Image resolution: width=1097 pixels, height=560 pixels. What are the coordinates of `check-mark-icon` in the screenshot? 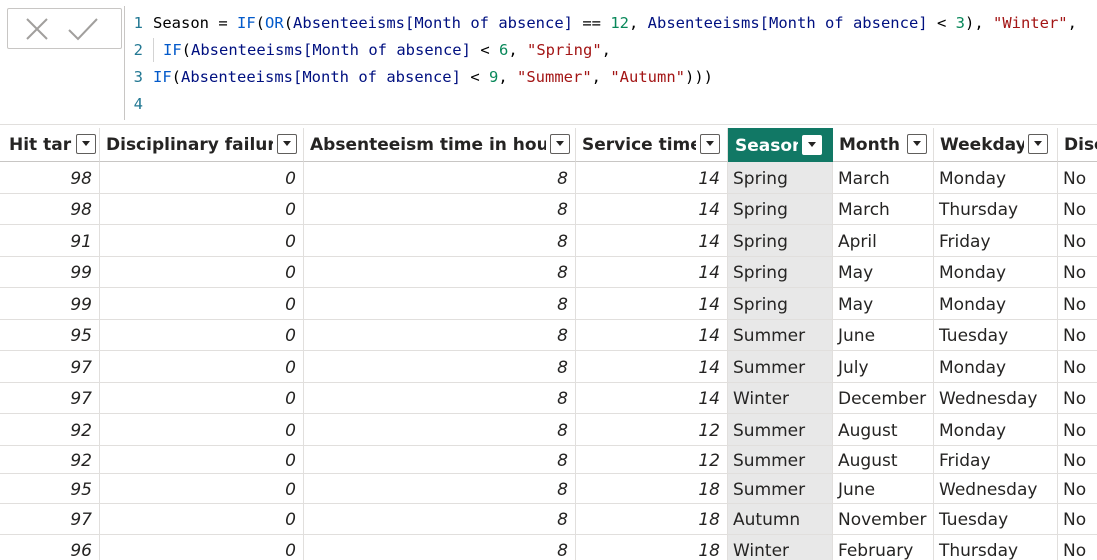 It's located at (83, 29).